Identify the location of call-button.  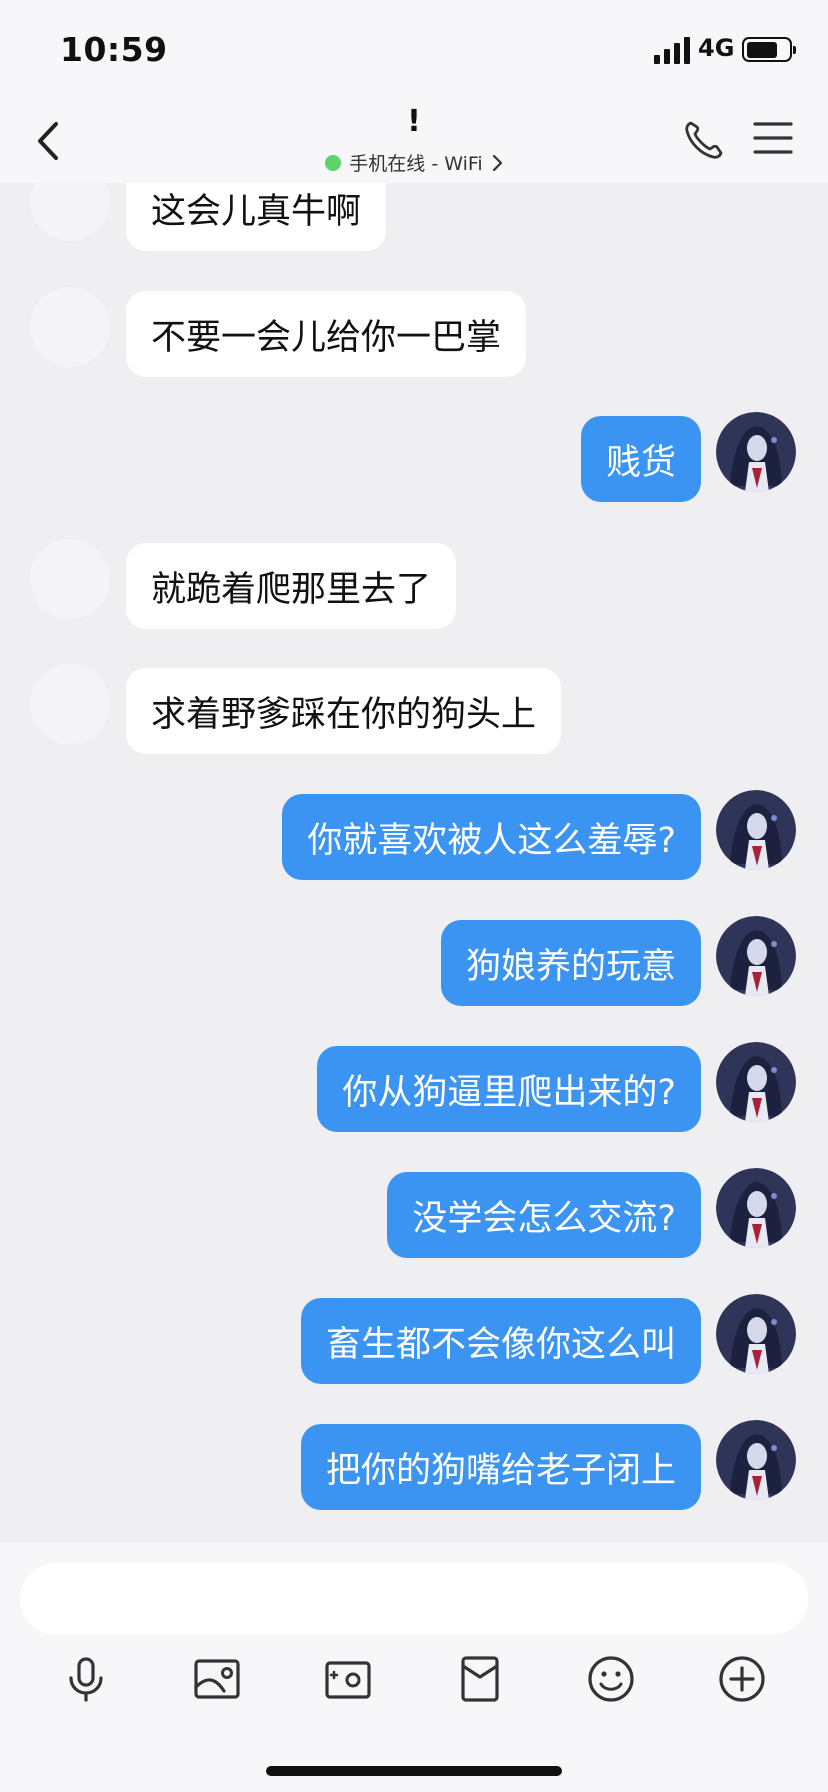
(704, 140).